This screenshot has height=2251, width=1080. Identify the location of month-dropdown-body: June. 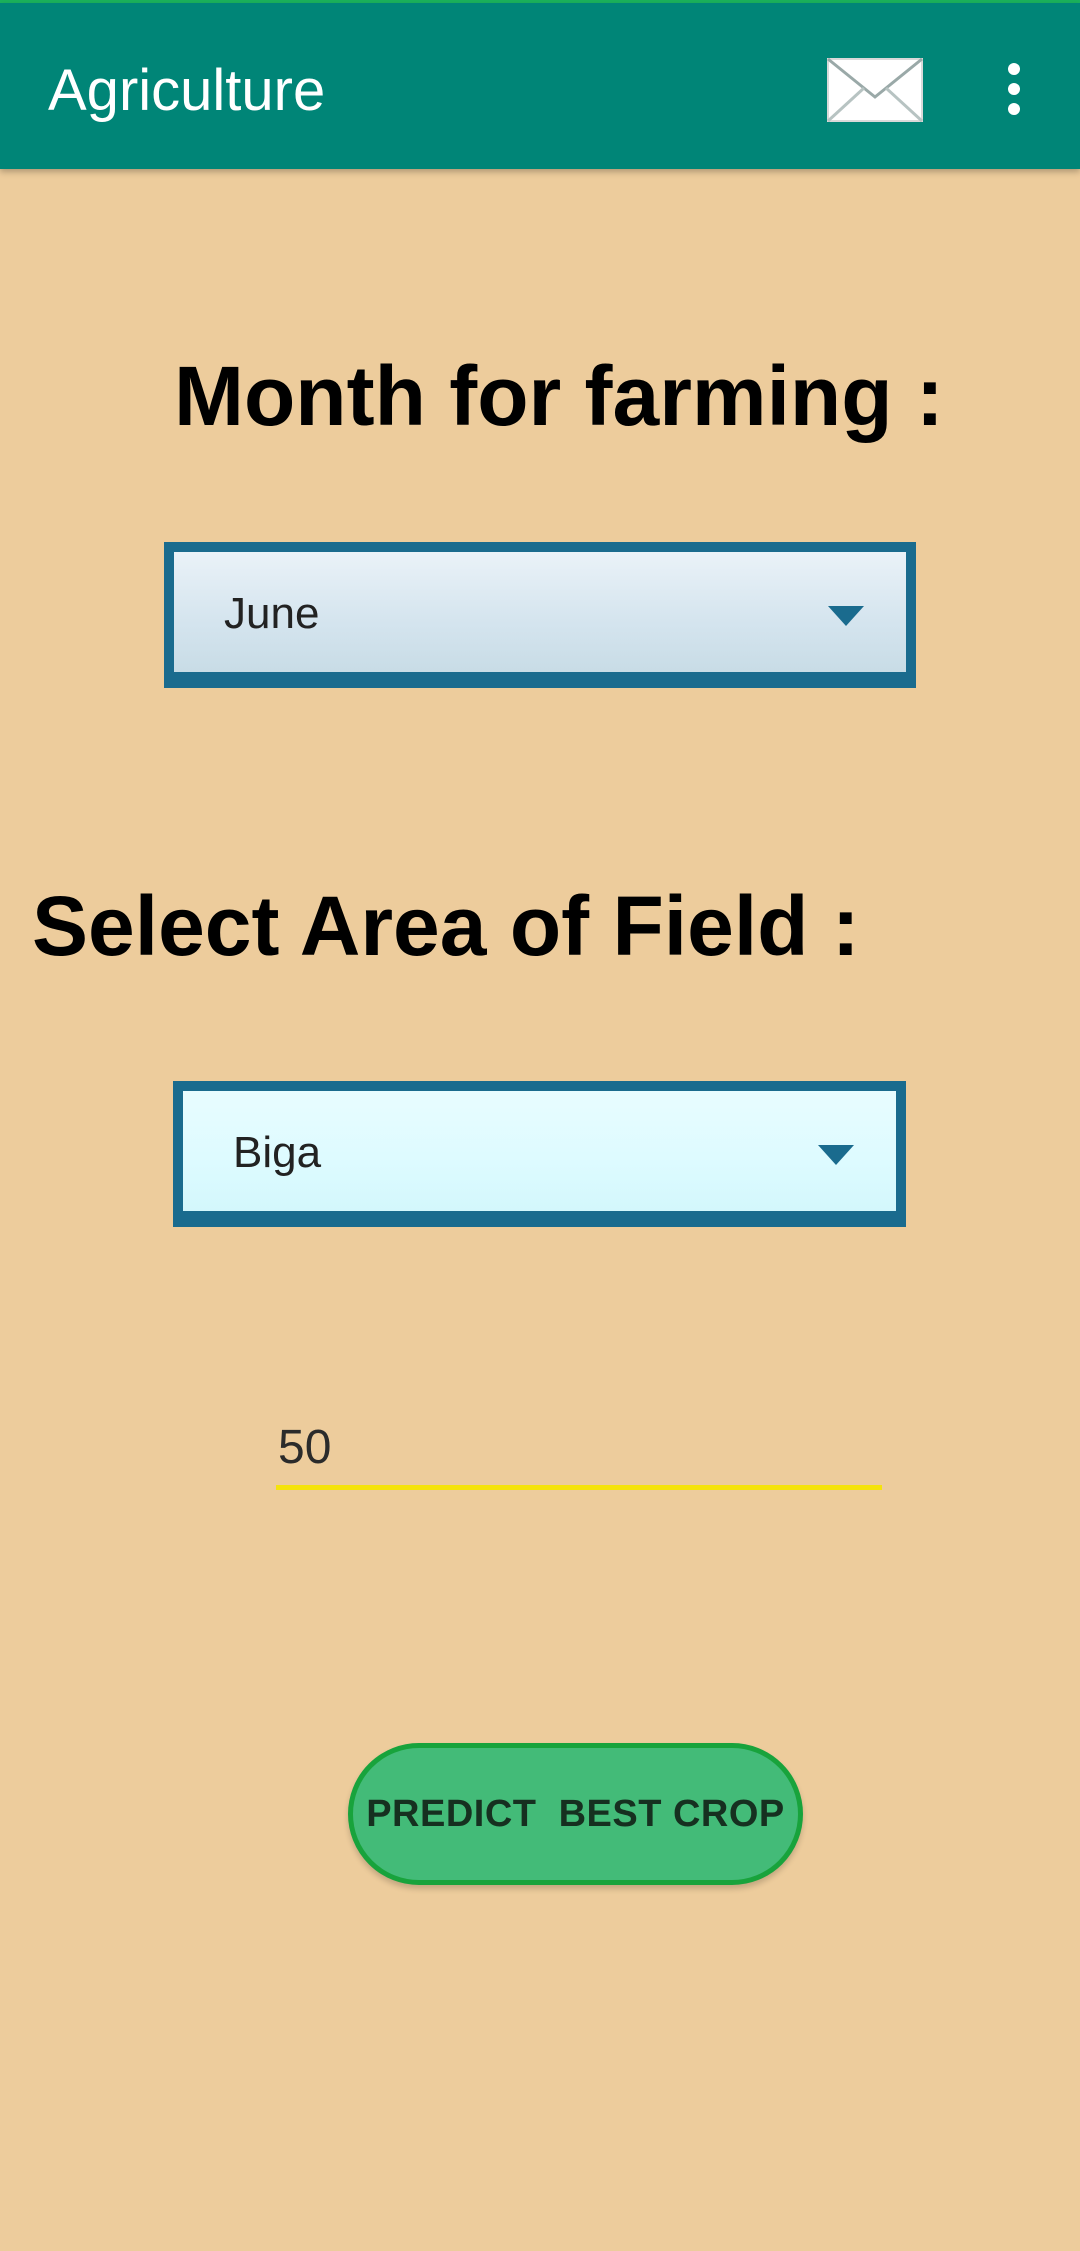
(540, 615).